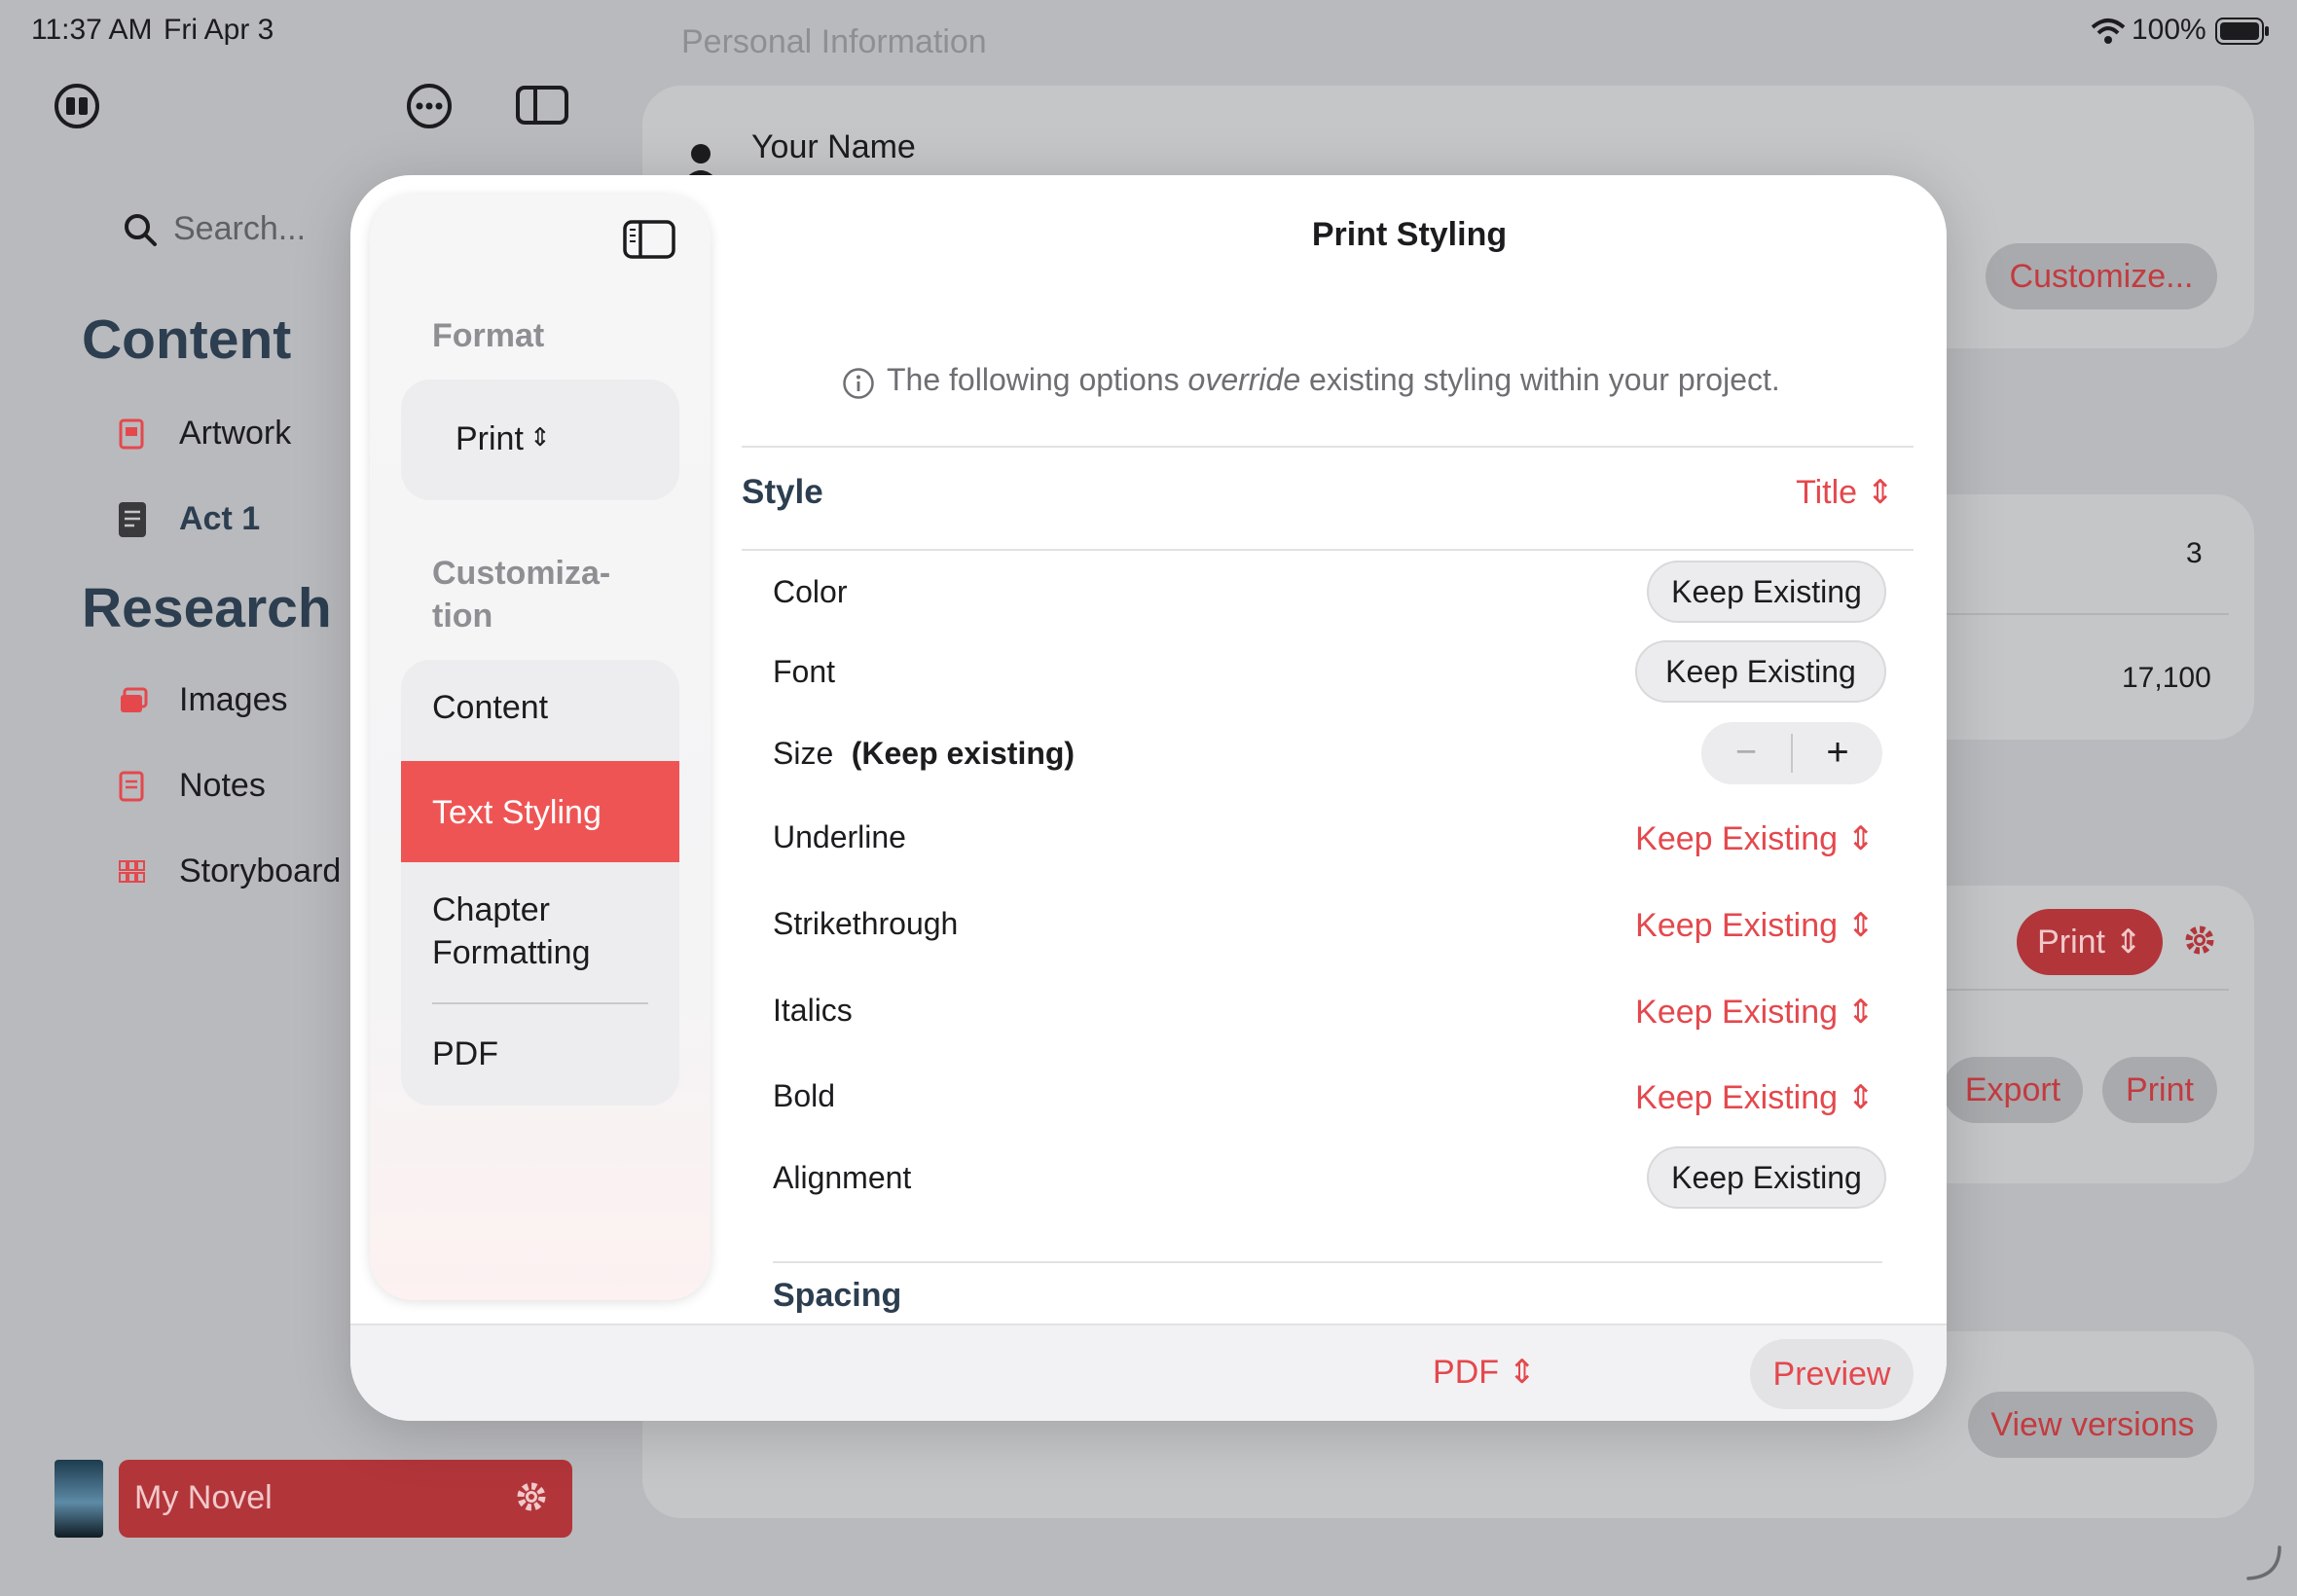  I want to click on info-text-end: existing styling within your project., so click(1540, 379).